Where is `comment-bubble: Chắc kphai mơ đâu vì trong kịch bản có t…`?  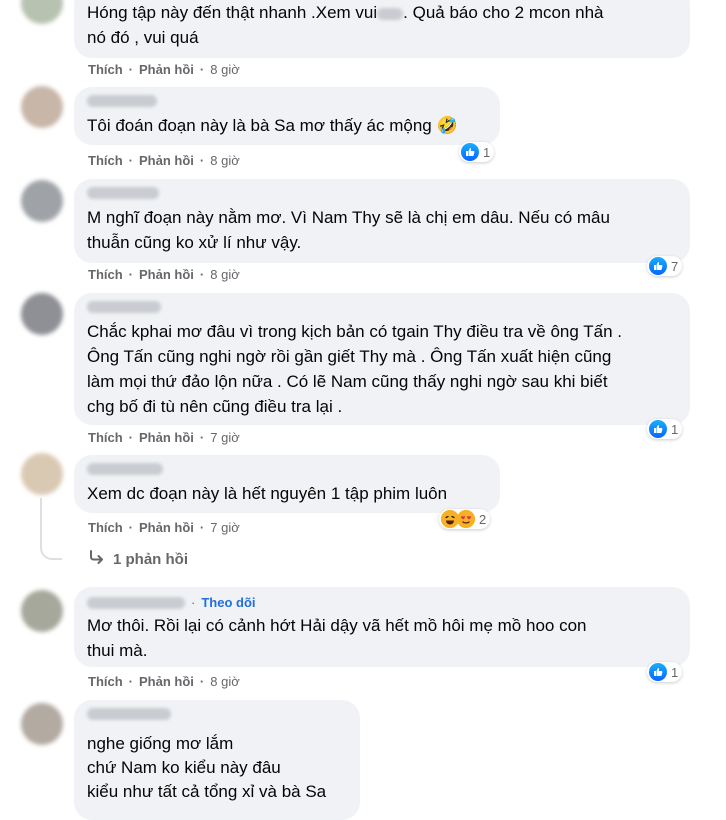
comment-bubble: Chắc kphai mơ đâu vì trong kịch bản có t… is located at coordinates (382, 359).